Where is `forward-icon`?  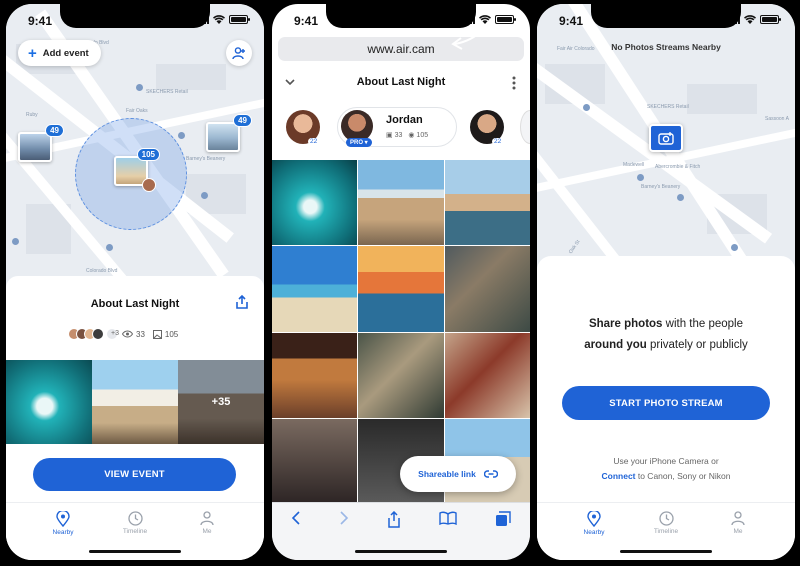 forward-icon is located at coordinates (344, 518).